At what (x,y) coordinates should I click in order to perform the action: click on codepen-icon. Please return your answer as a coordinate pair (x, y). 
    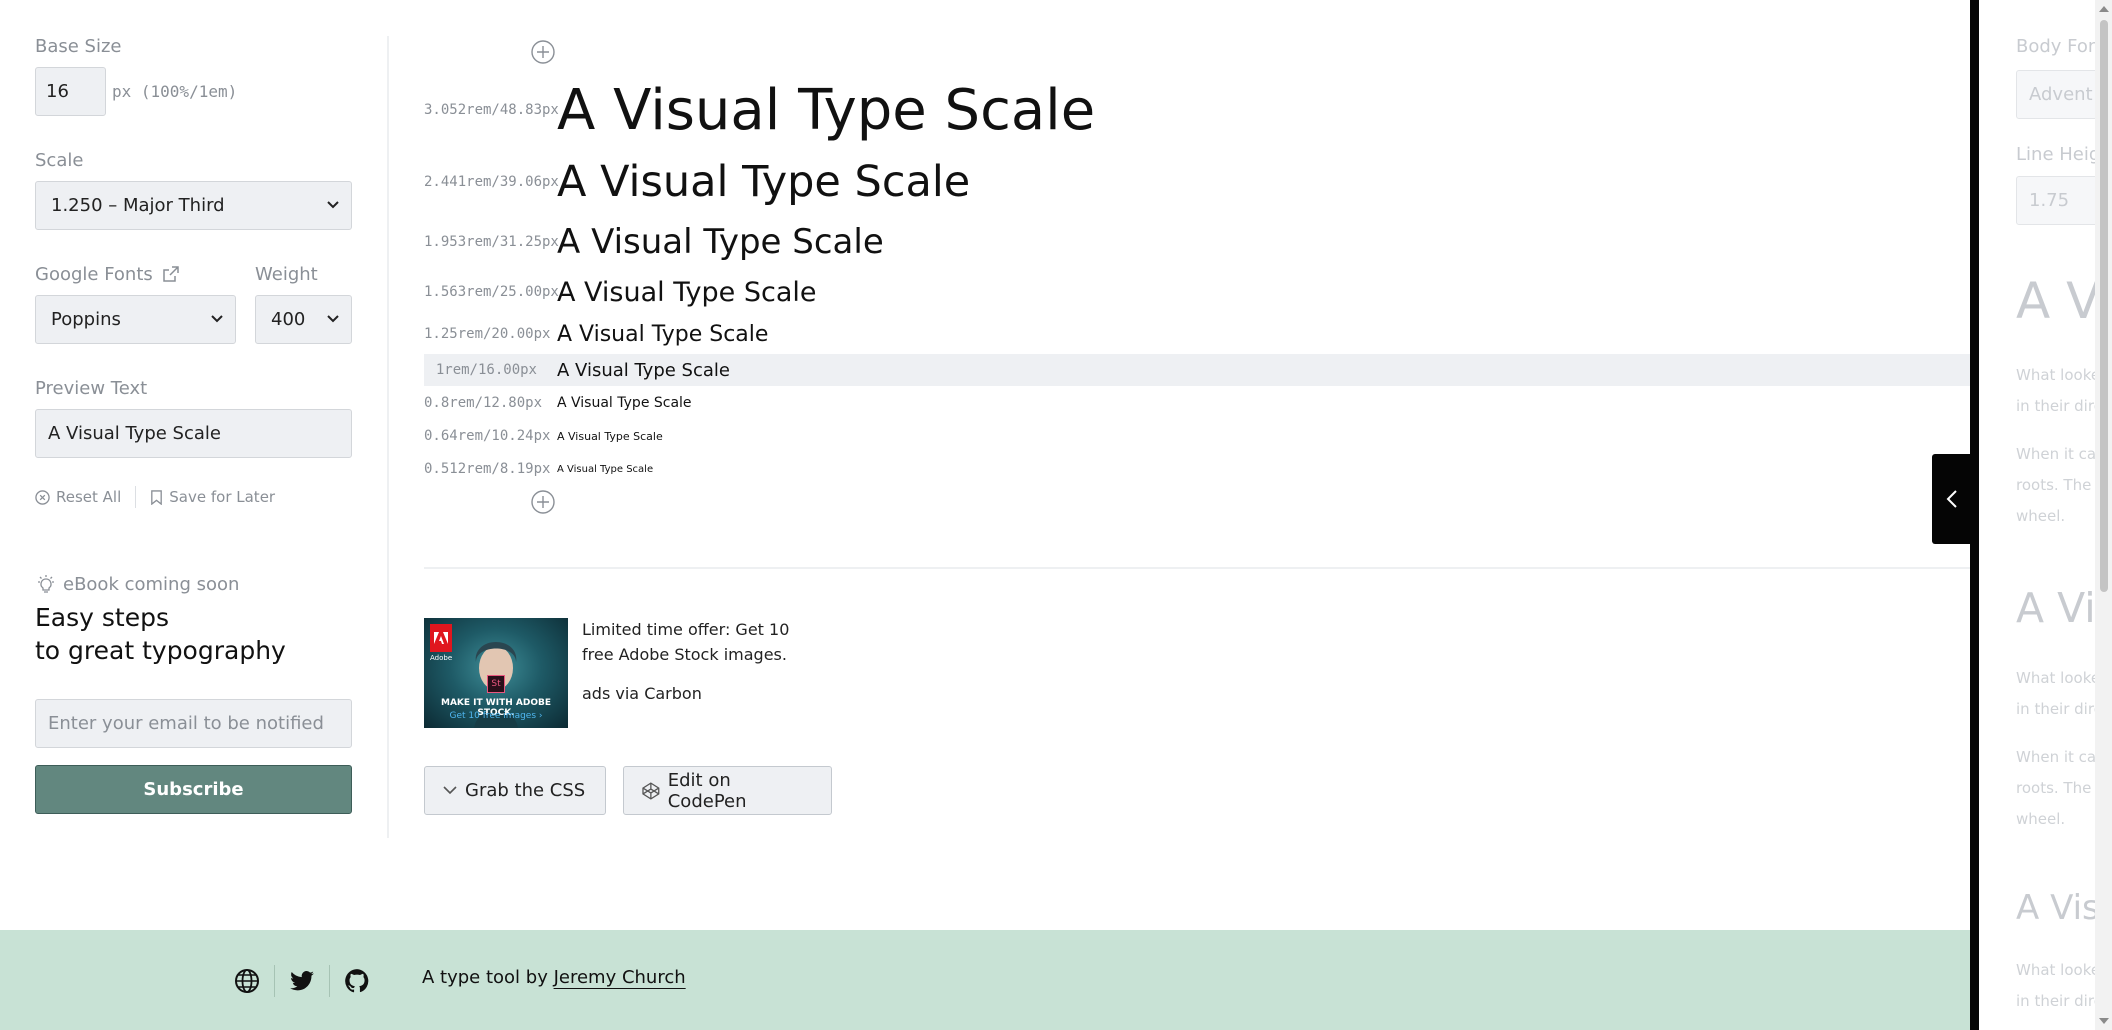
    Looking at the image, I should click on (651, 790).